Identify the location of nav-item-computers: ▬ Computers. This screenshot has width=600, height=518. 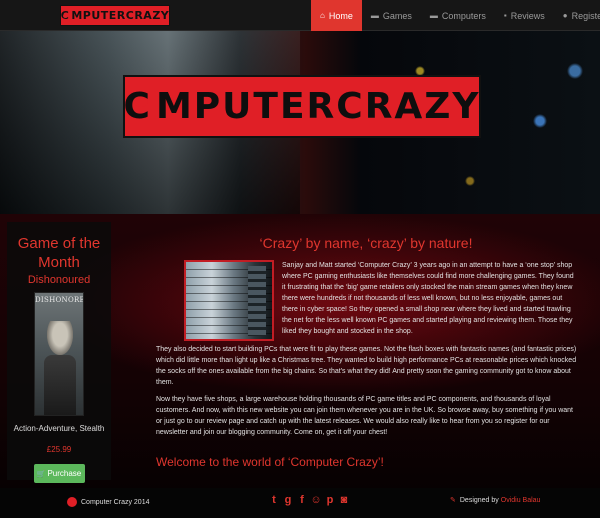
(458, 15).